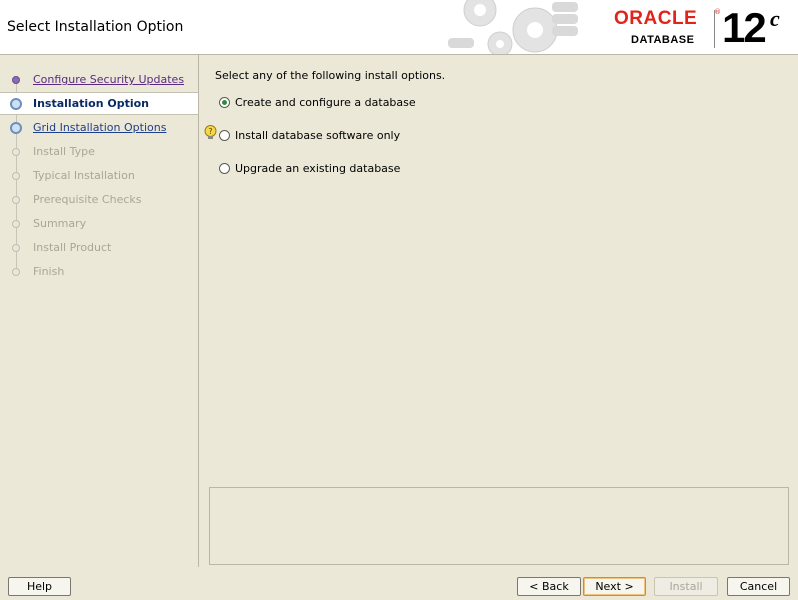 This screenshot has height=600, width=798. Describe the element at coordinates (758, 586) in the screenshot. I see `cancel-button: Cancel` at that location.